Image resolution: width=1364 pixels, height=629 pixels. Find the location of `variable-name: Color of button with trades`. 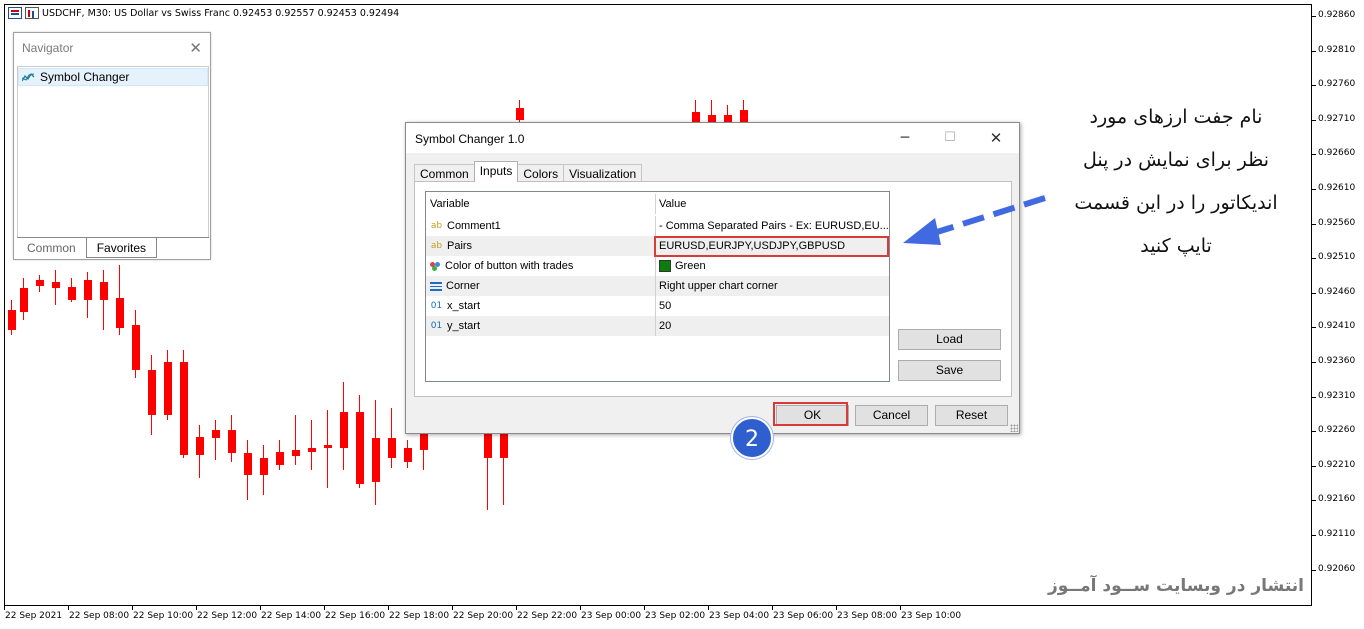

variable-name: Color of button with trades is located at coordinates (509, 266).